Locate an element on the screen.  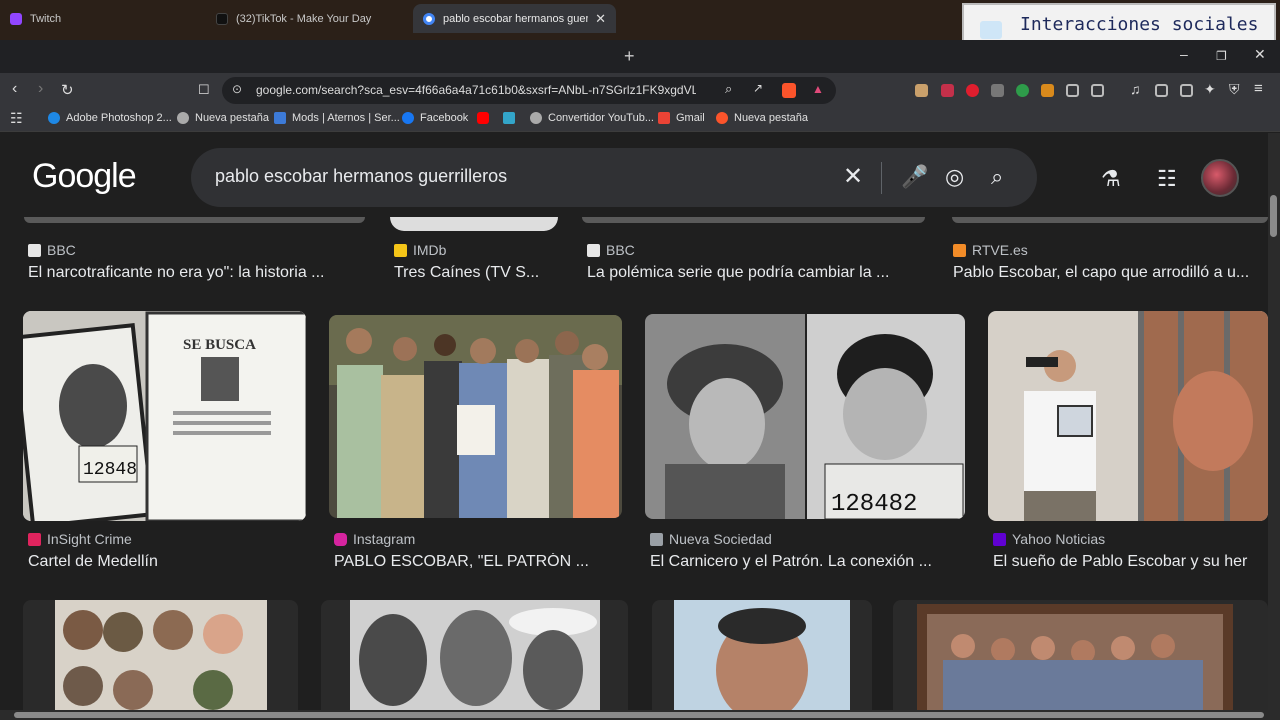
result-source: Yahoo Noticias is located at coordinates (1049, 539).